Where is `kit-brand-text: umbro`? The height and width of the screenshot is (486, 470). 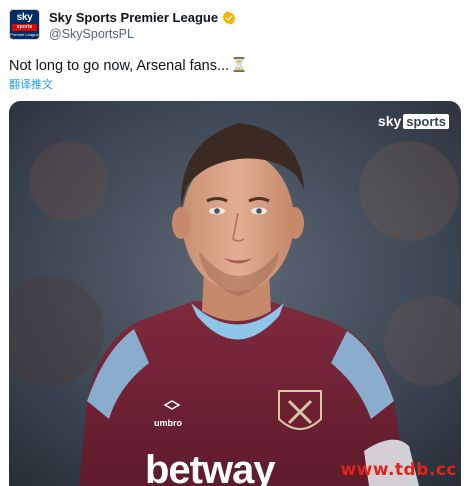 kit-brand-text: umbro is located at coordinates (168, 423).